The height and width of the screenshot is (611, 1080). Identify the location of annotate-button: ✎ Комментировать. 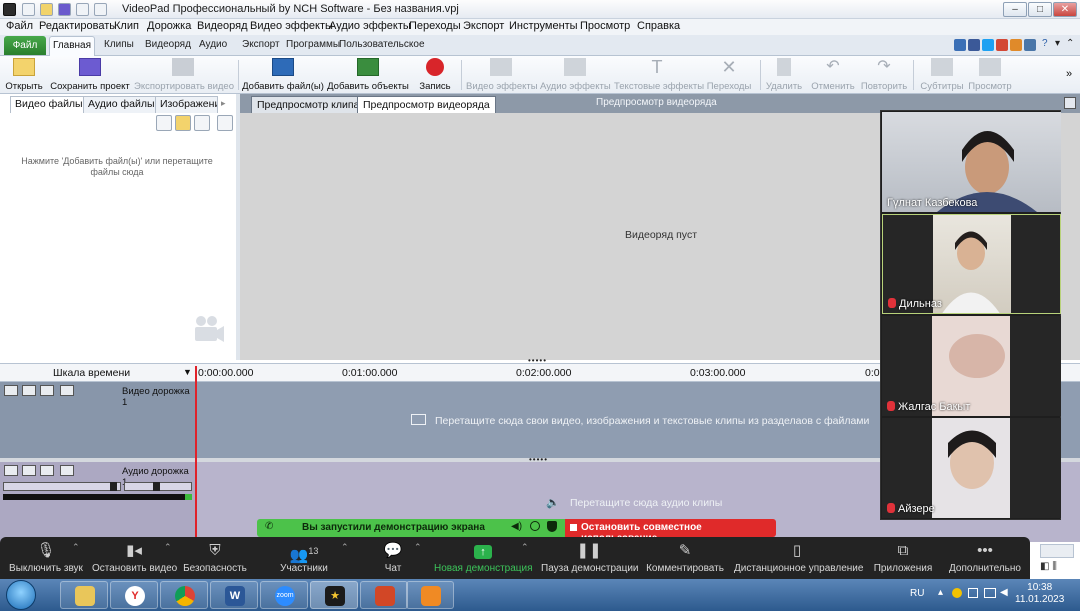
(685, 558).